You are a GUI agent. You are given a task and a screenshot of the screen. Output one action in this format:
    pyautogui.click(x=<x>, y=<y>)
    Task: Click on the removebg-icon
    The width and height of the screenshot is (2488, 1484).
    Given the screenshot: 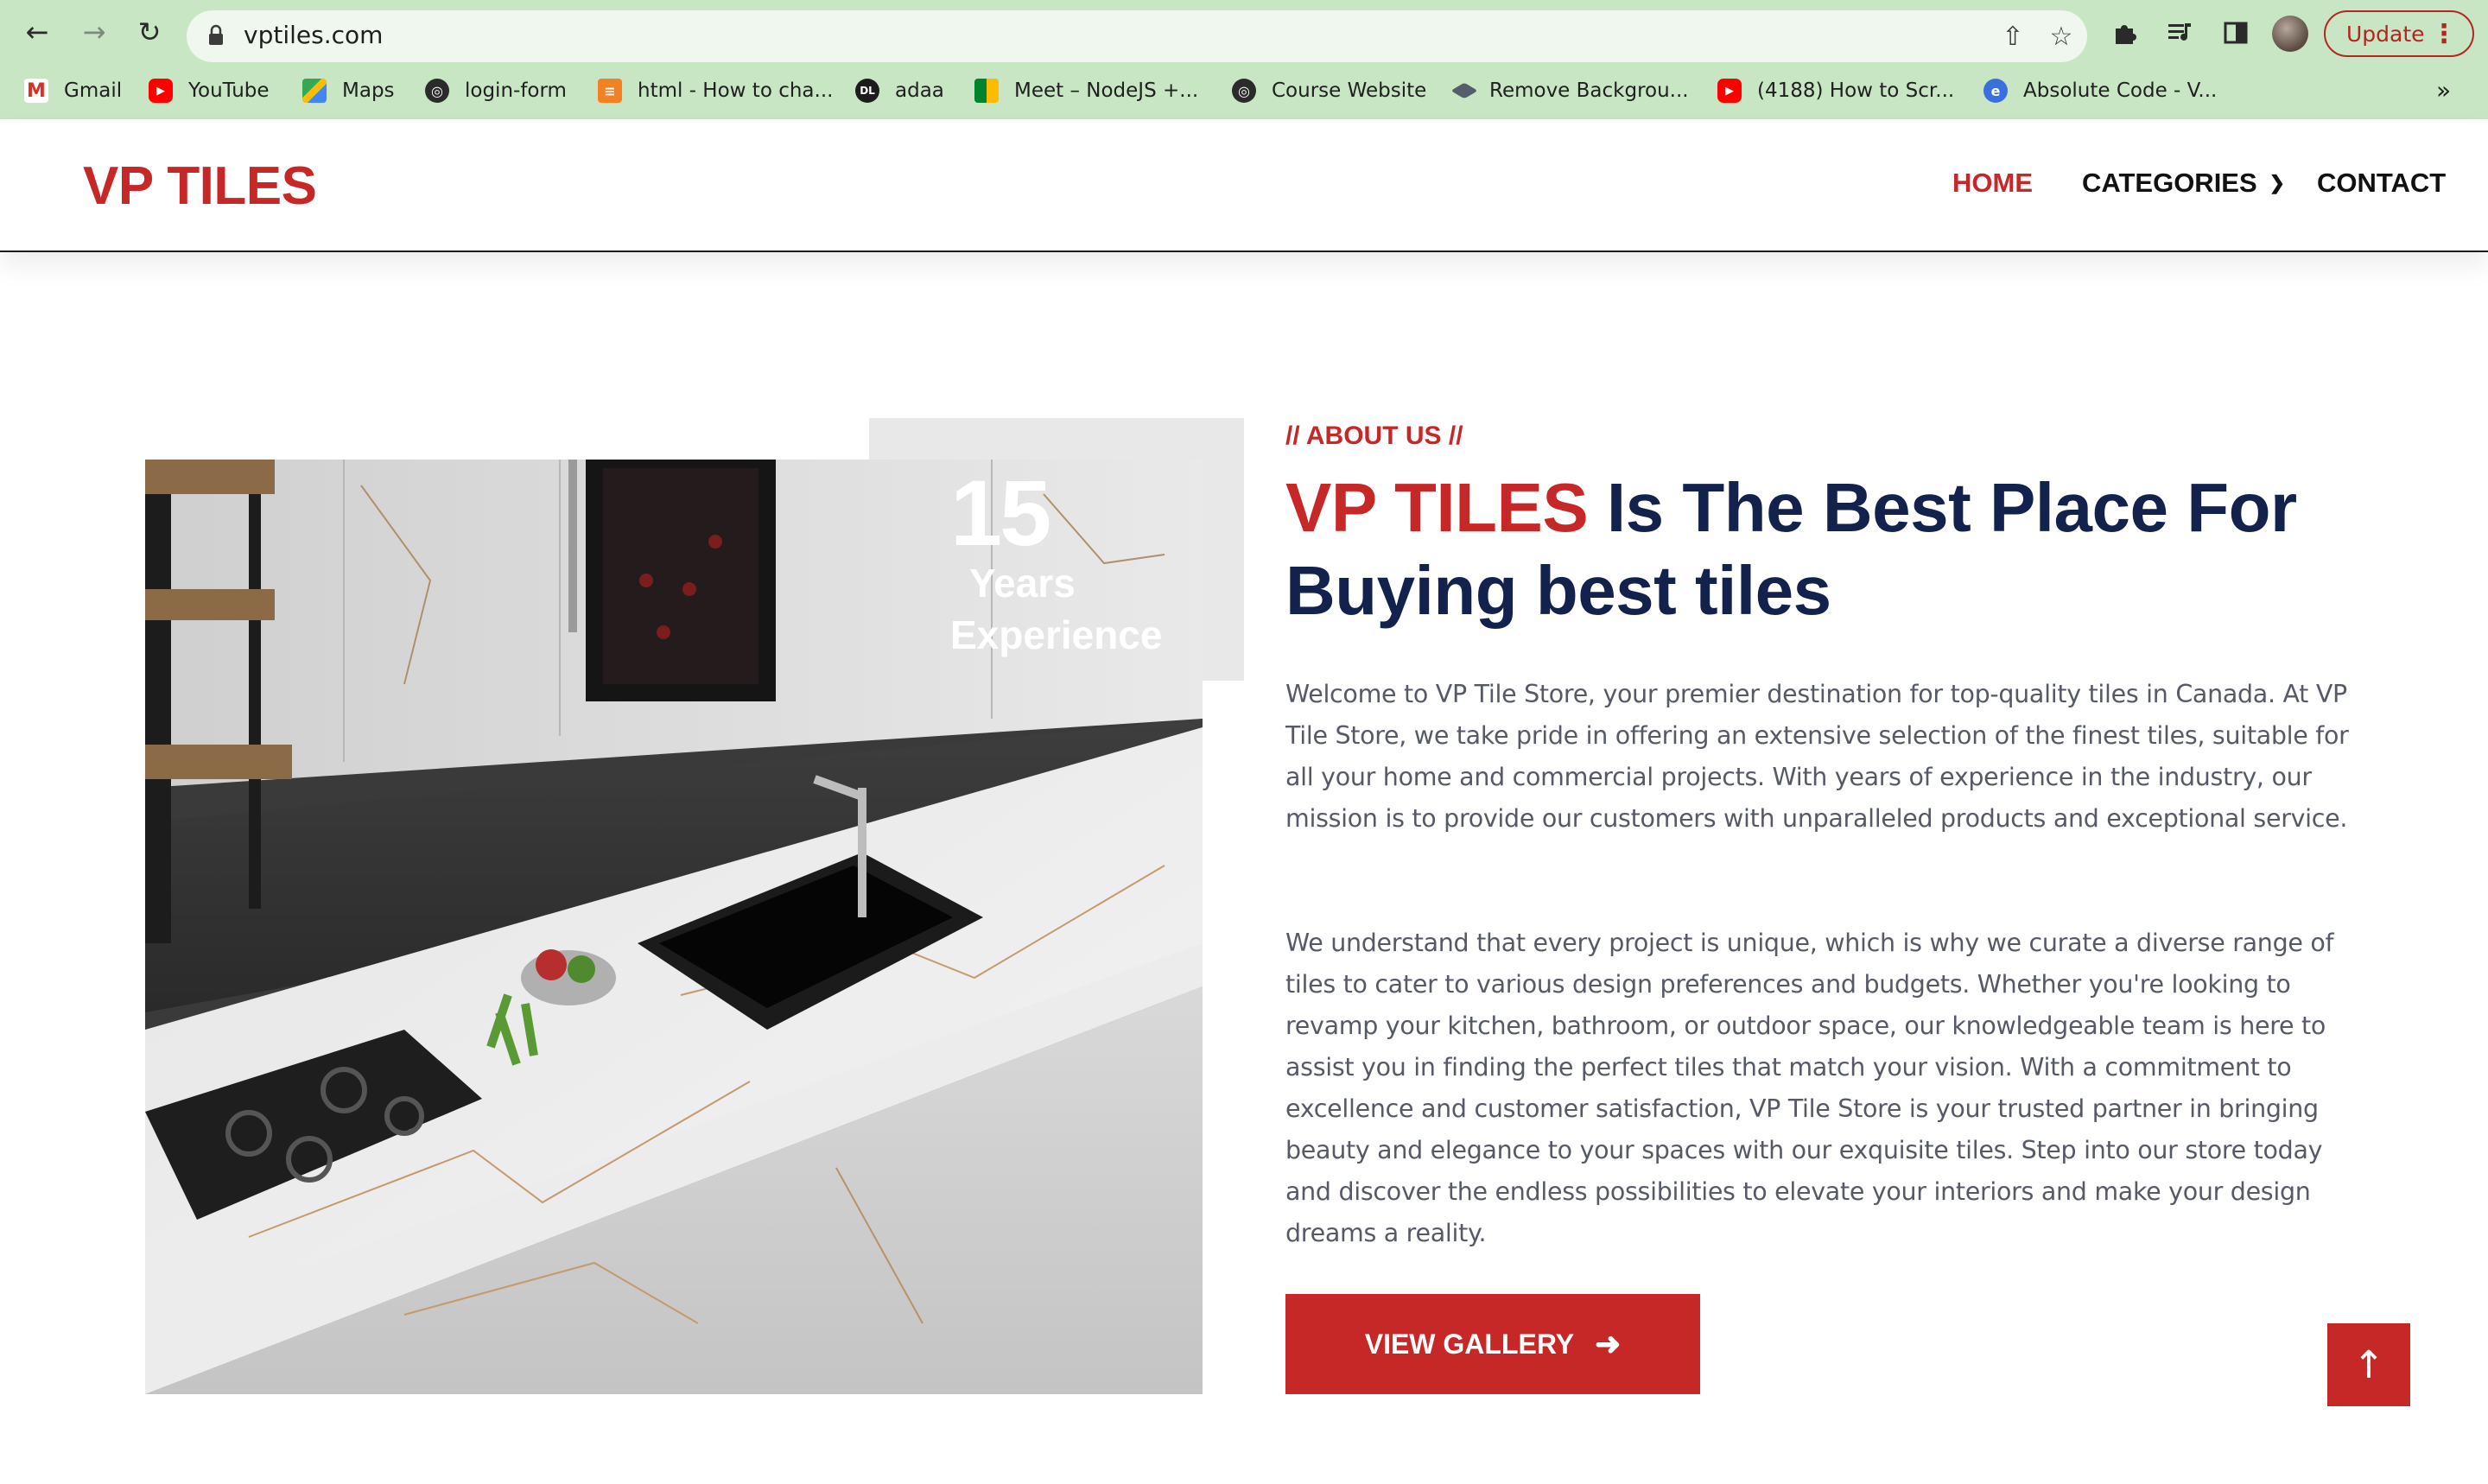 What is the action you would take?
    pyautogui.click(x=1464, y=90)
    